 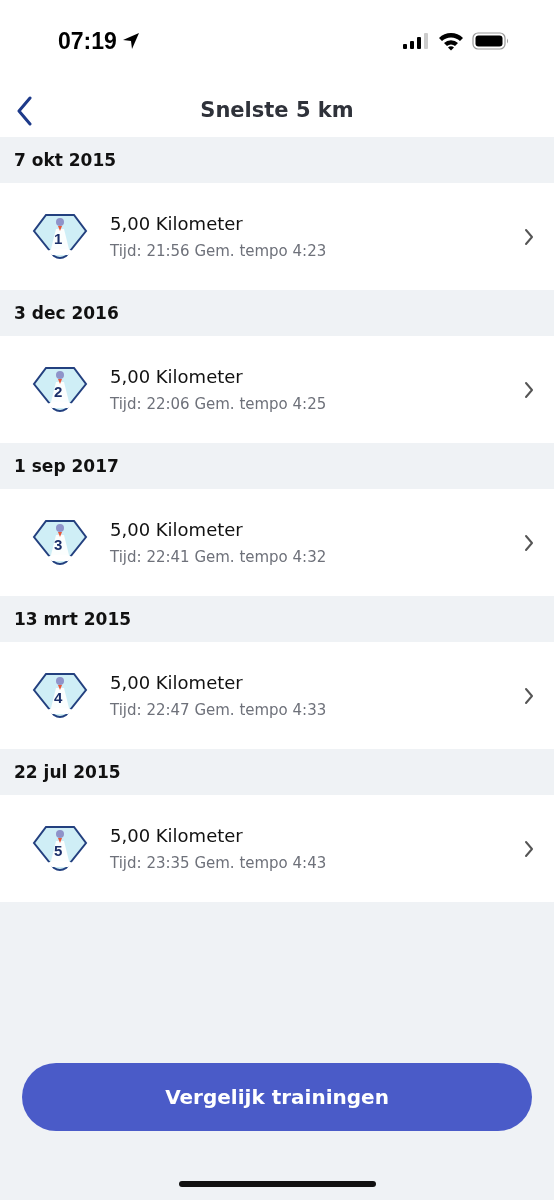 What do you see at coordinates (277, 1097) in the screenshot?
I see `compare-button: Vergelijk trainingen` at bounding box center [277, 1097].